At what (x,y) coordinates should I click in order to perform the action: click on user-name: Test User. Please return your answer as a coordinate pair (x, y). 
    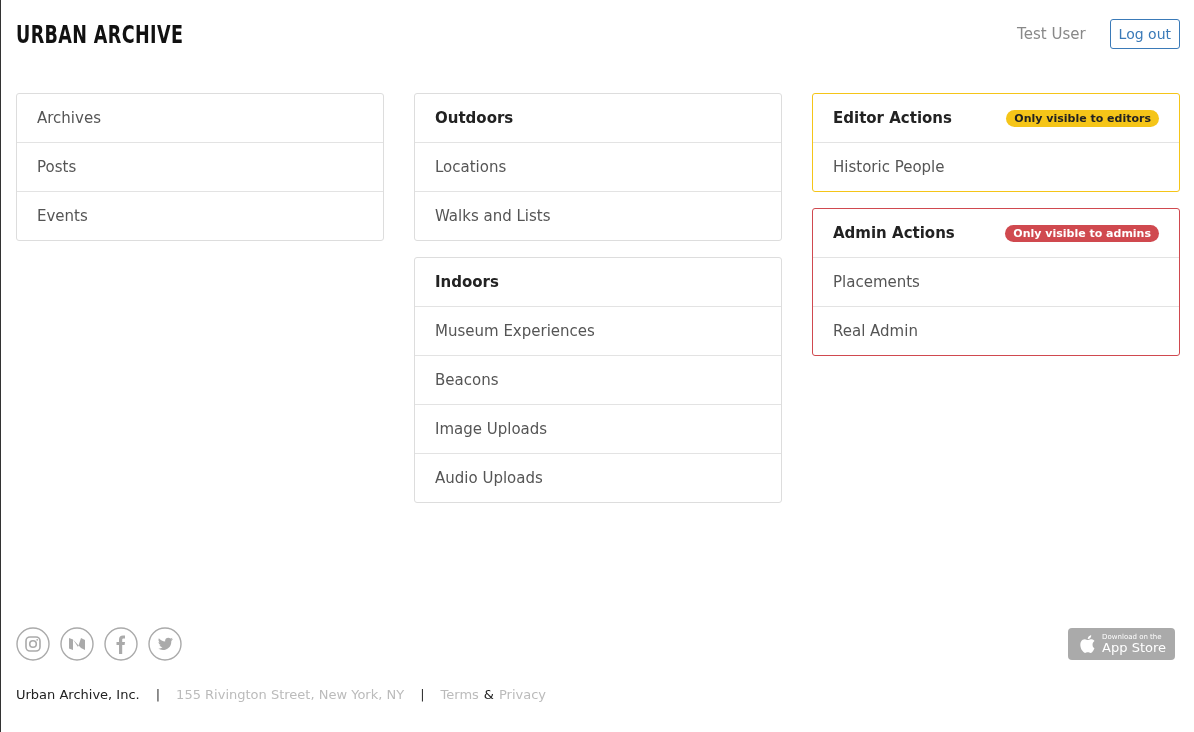
    Looking at the image, I should click on (1051, 34).